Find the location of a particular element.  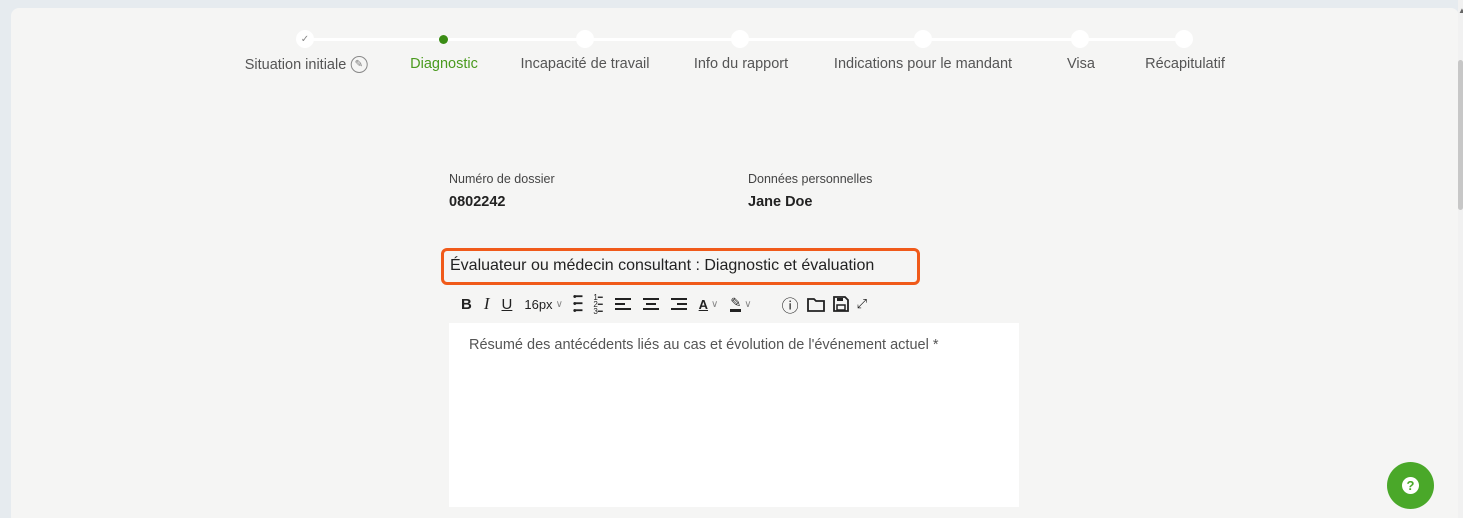

folder-icon is located at coordinates (815, 304).